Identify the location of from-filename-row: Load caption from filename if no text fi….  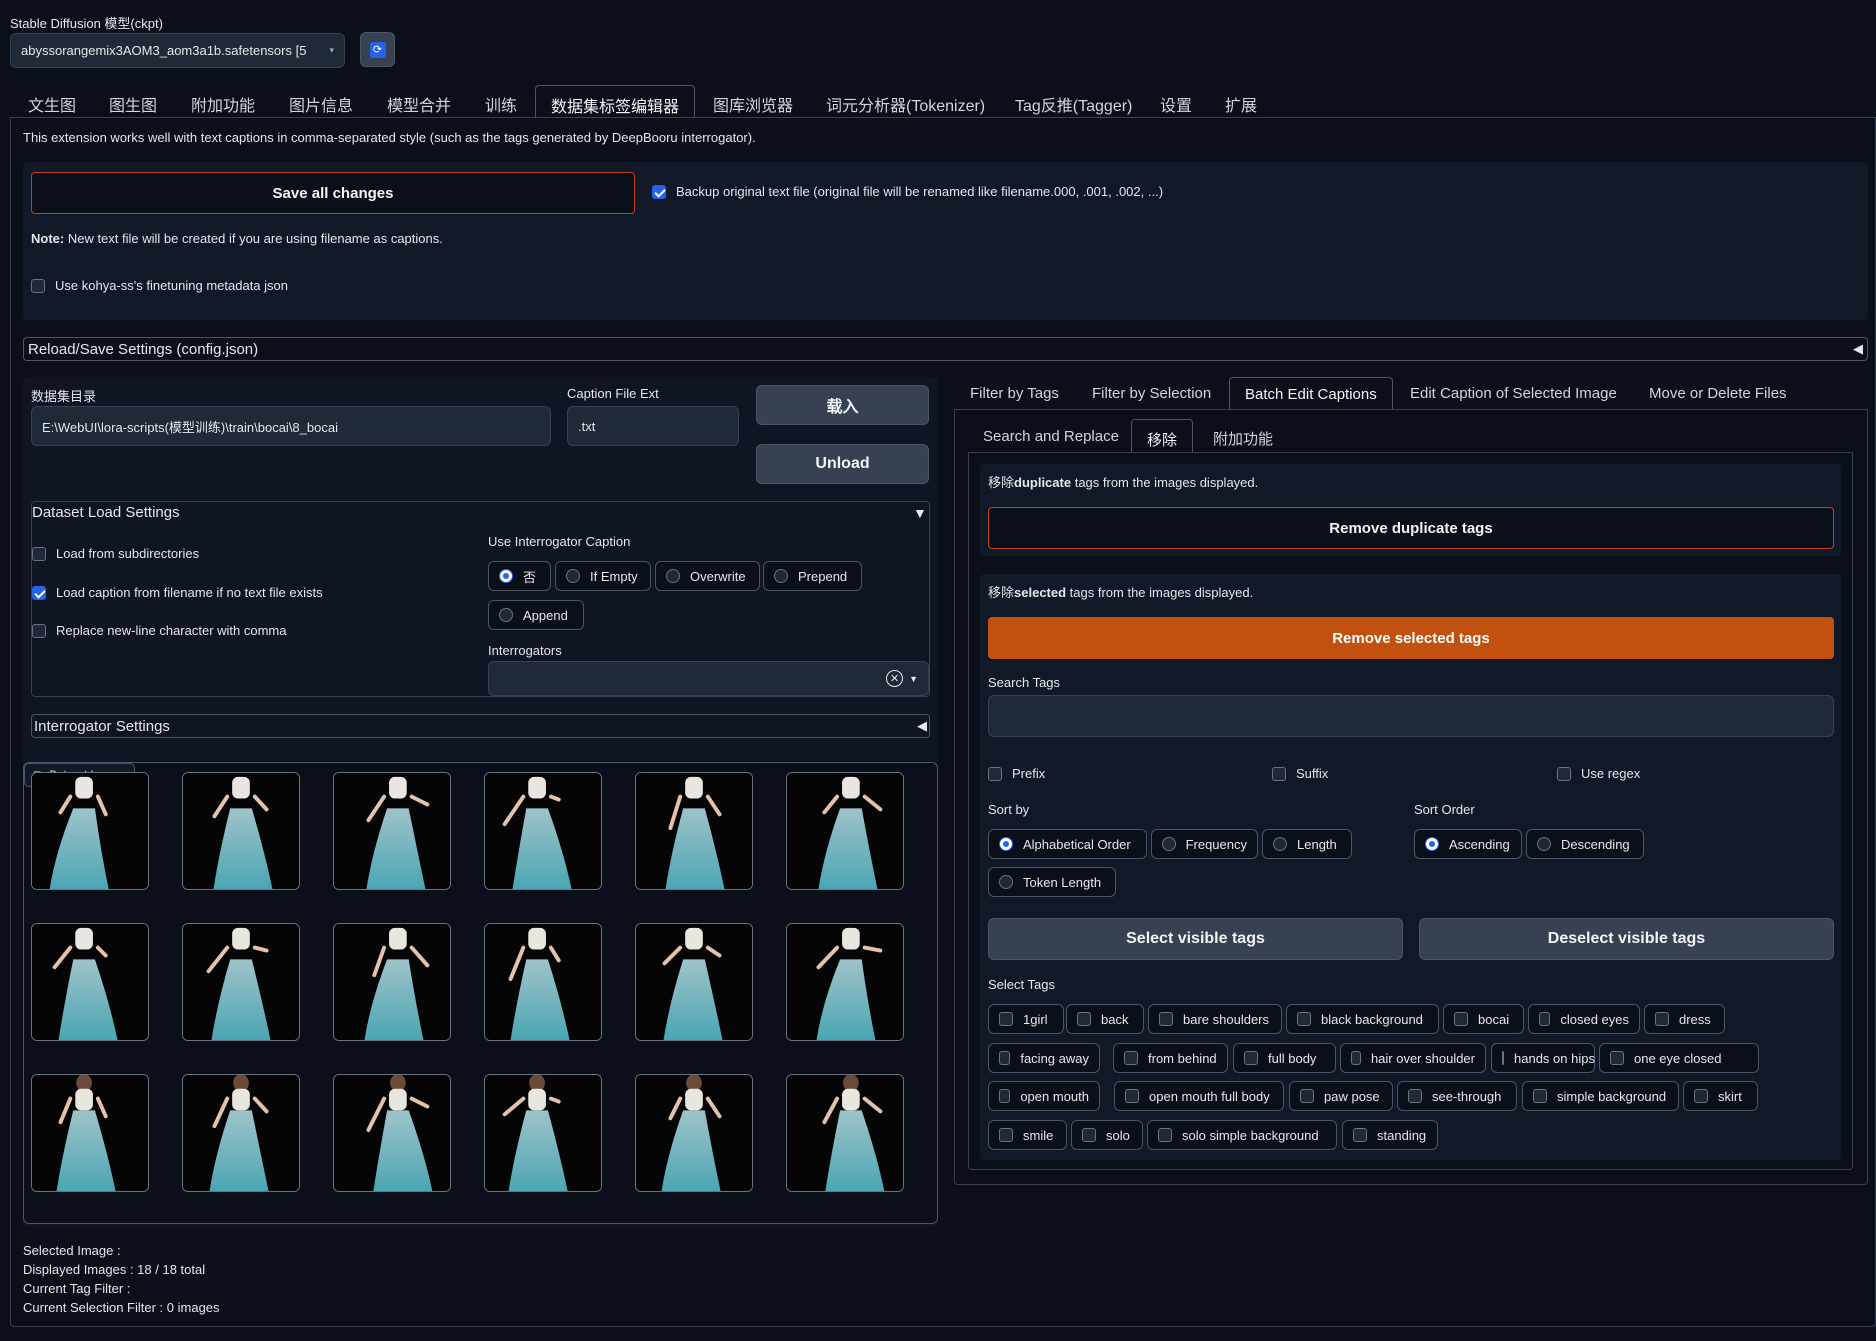
(177, 592).